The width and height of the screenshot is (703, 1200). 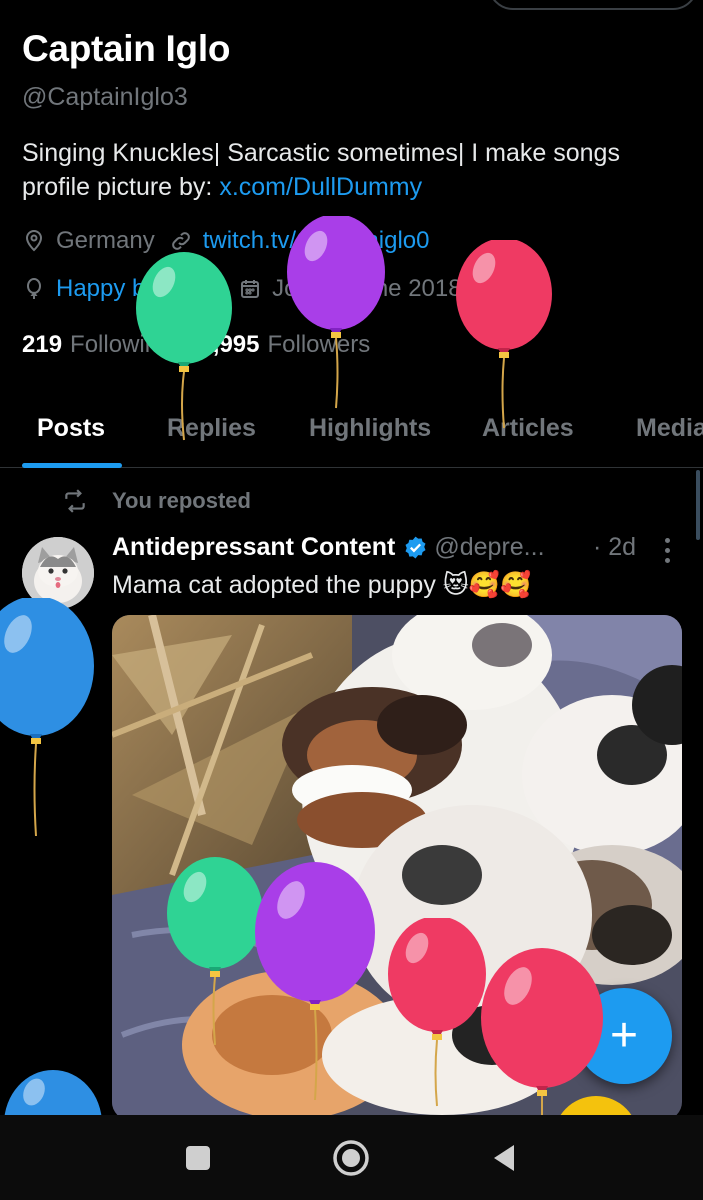 What do you see at coordinates (615, 547) in the screenshot?
I see `post-time: · 2d` at bounding box center [615, 547].